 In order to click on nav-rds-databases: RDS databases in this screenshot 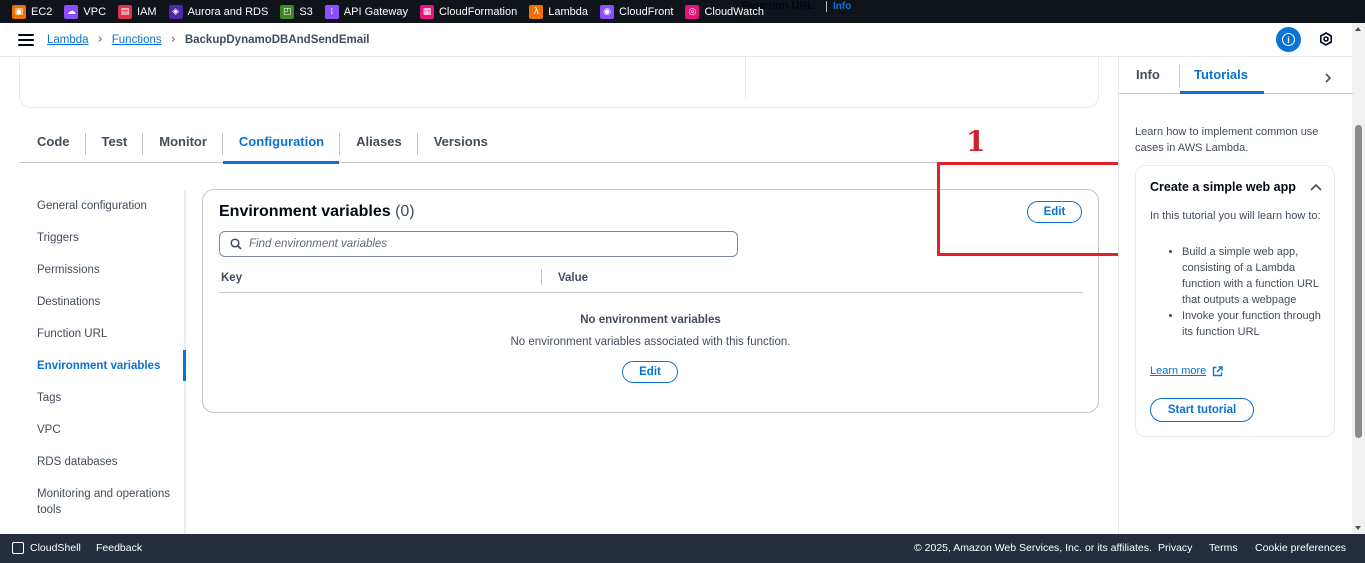, I will do `click(77, 462)`.